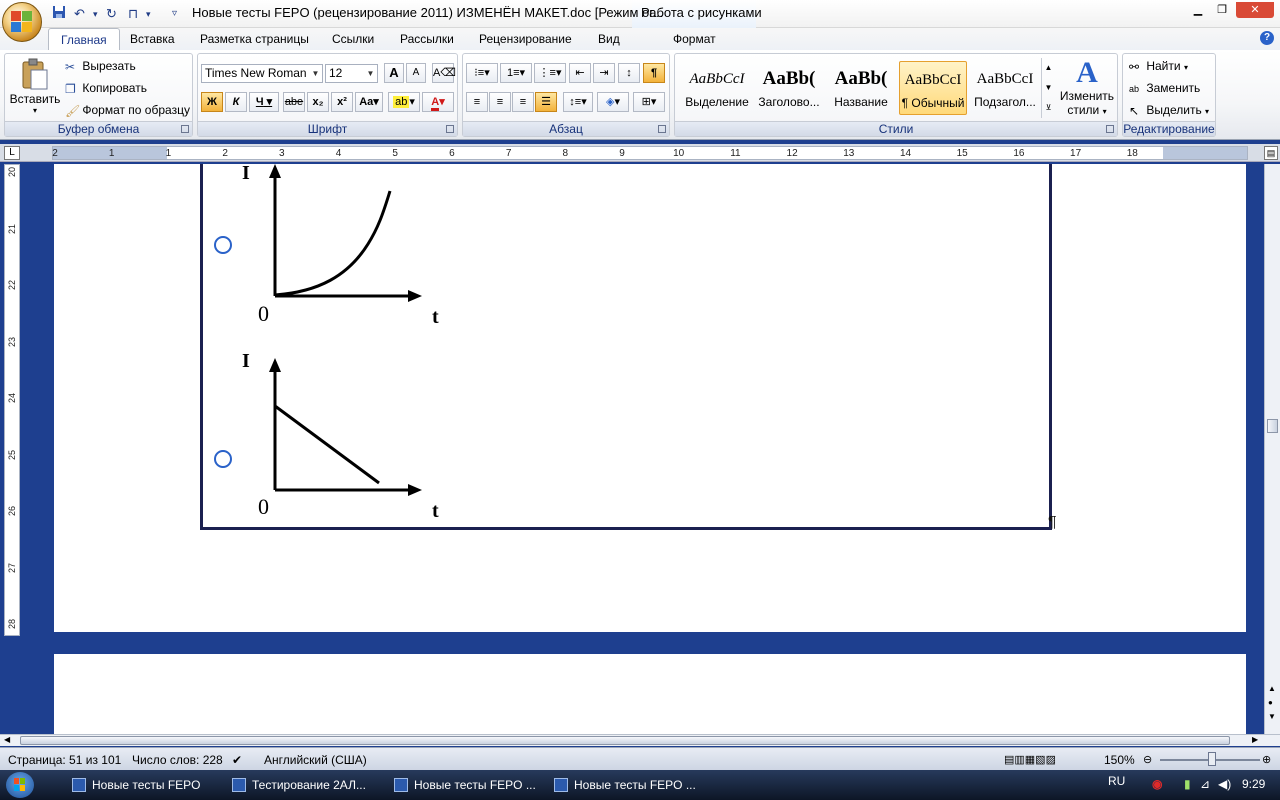 The height and width of the screenshot is (800, 1280). Describe the element at coordinates (550, 73) in the screenshot. I see `multilevel-list-button: ⋮≡▾` at that location.